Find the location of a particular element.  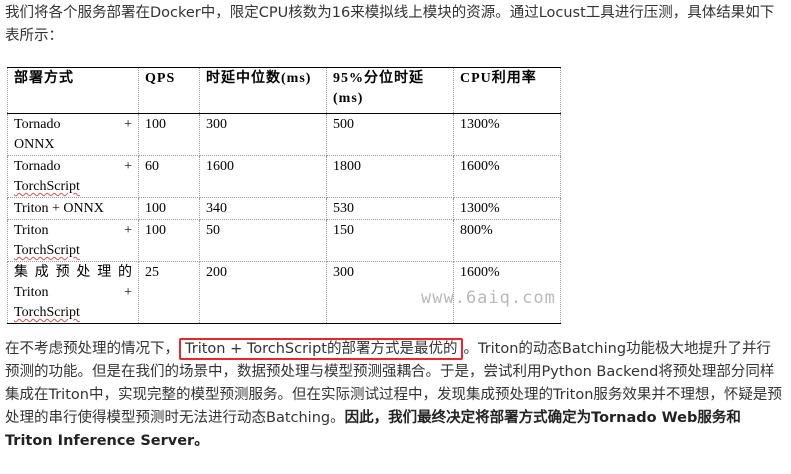

method-line: Triton + ONNX is located at coordinates (59, 208).